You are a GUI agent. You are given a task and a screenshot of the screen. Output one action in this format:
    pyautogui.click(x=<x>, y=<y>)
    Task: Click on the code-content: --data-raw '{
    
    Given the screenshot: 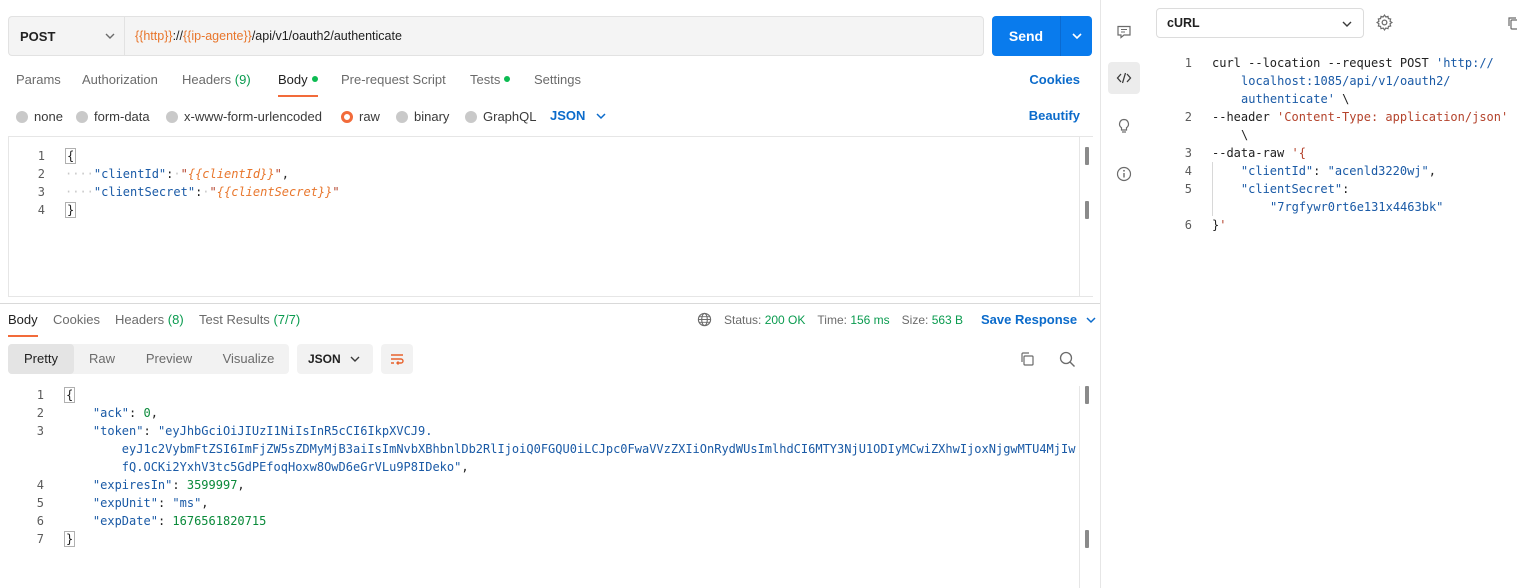 What is the action you would take?
    pyautogui.click(x=1259, y=153)
    